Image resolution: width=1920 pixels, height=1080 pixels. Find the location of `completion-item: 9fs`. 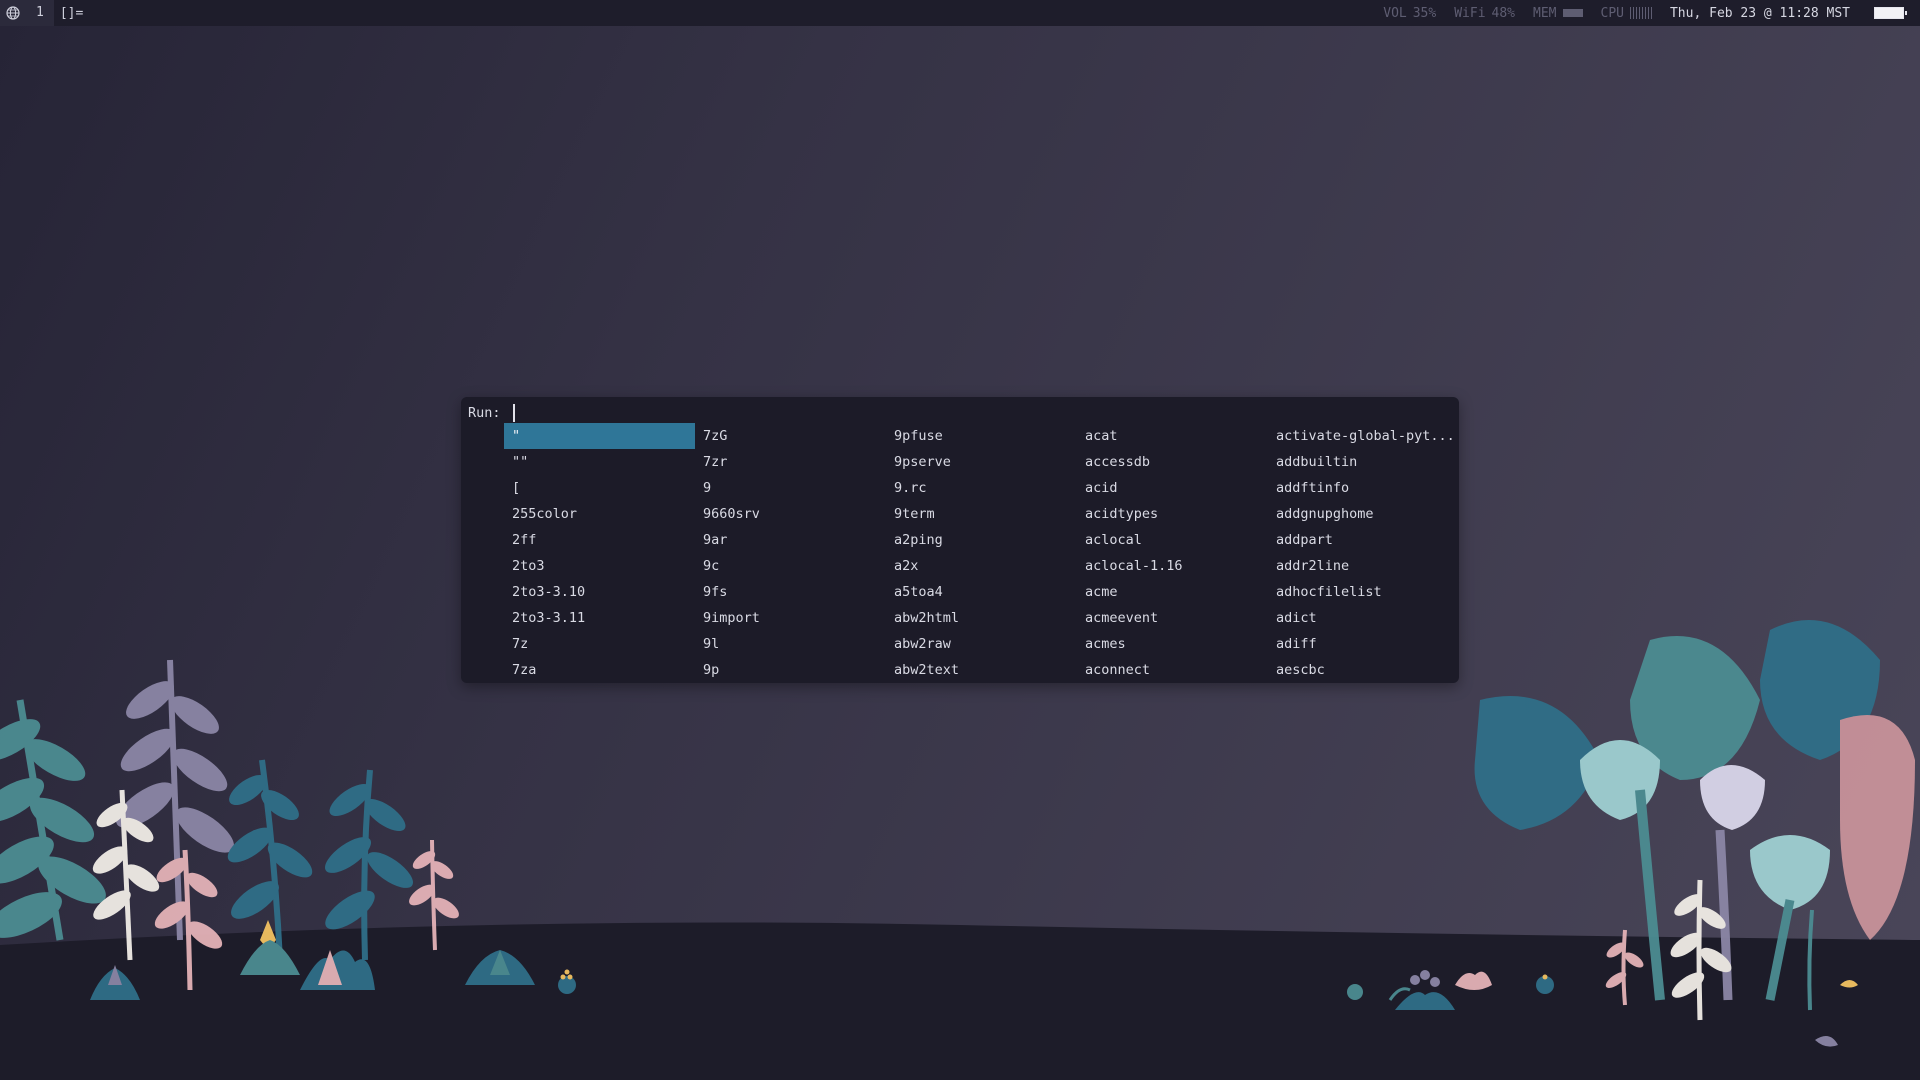

completion-item: 9fs is located at coordinates (790, 592).